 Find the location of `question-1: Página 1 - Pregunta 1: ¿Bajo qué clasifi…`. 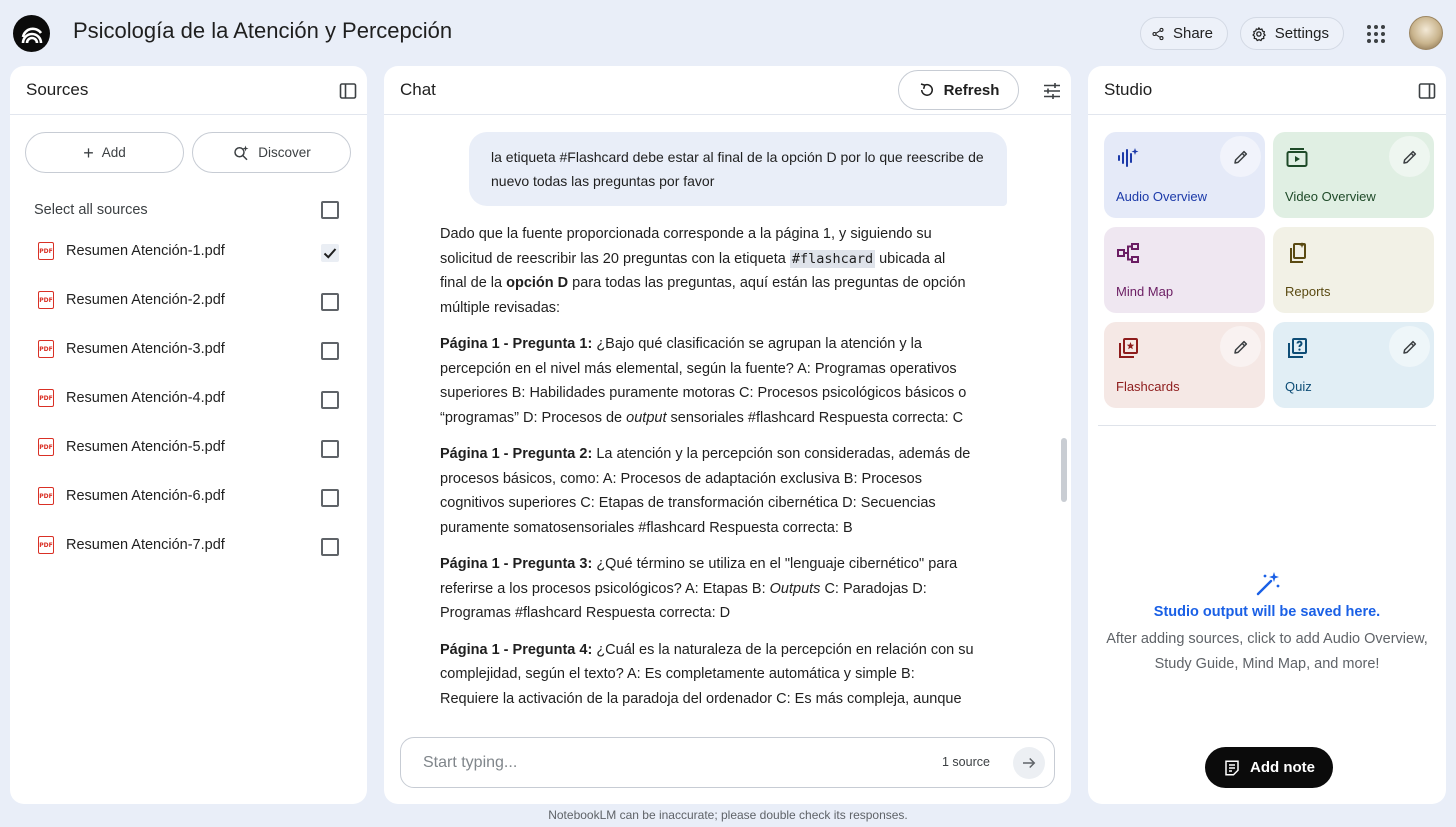

question-1: Página 1 - Pregunta 1: ¿Bajo qué clasifi… is located at coordinates (707, 381).